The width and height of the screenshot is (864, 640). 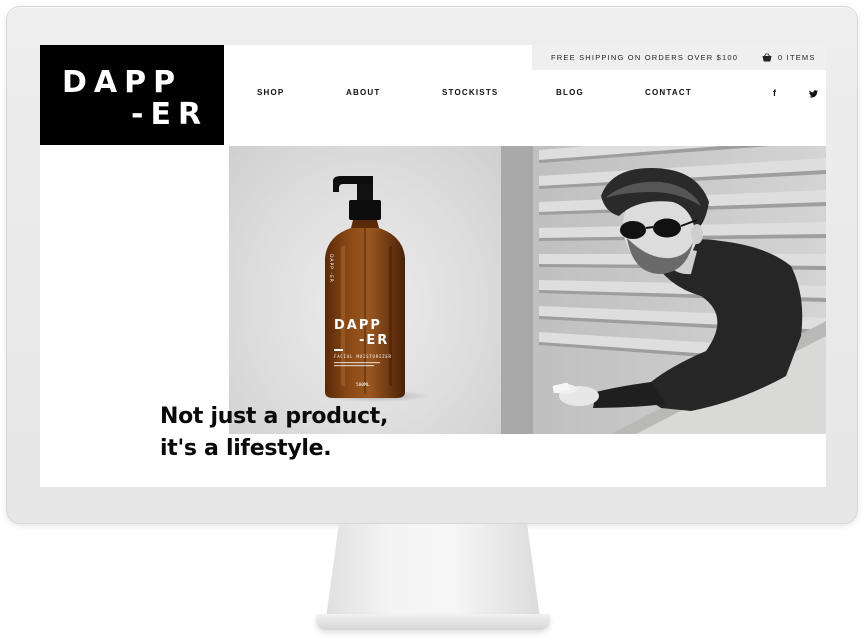 What do you see at coordinates (122, 82) in the screenshot?
I see `logo-line-1: DAPP` at bounding box center [122, 82].